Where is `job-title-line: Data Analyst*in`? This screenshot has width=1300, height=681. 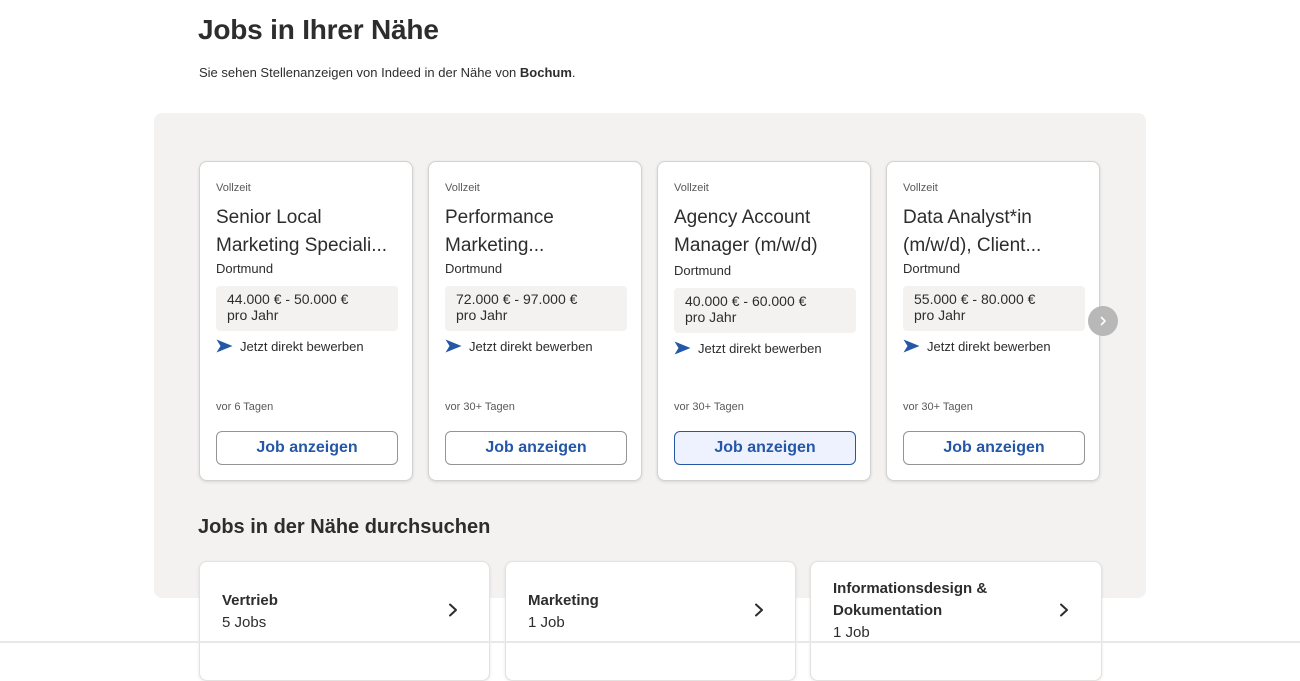 job-title-line: Data Analyst*in is located at coordinates (967, 217).